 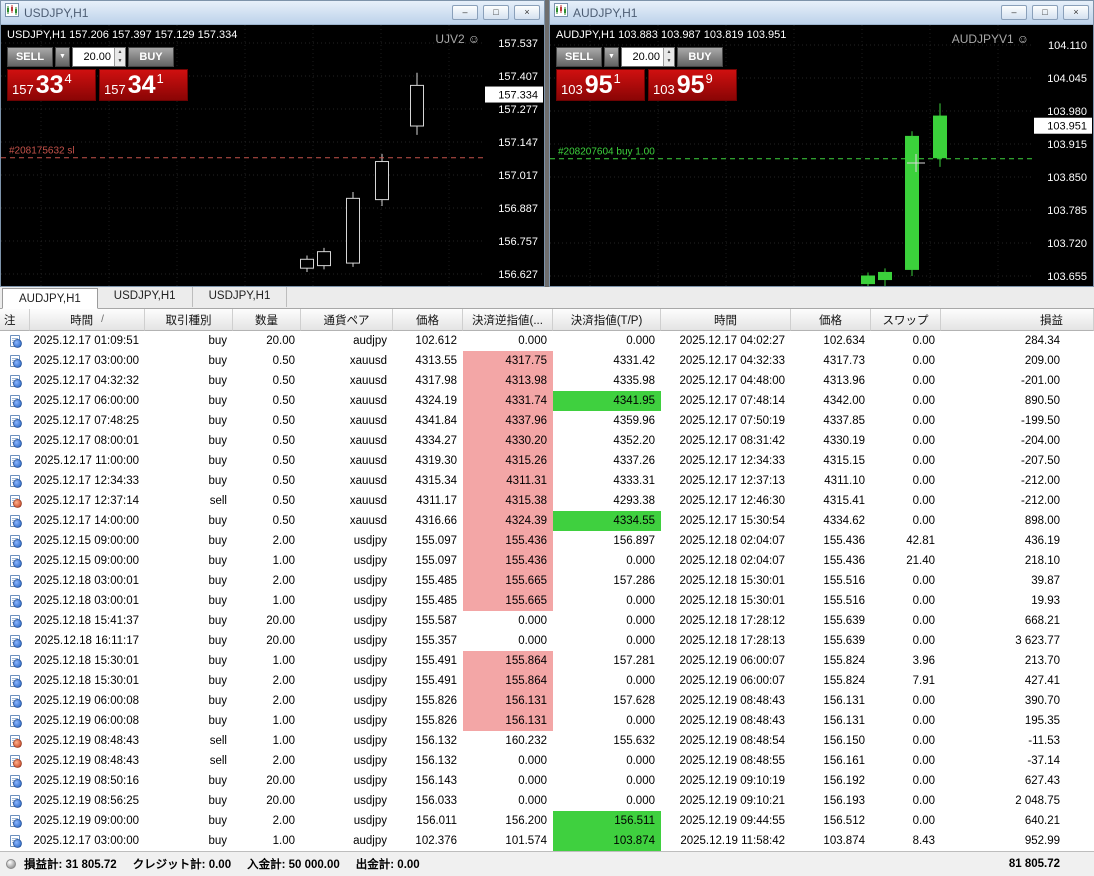 I want to click on cell-p2: 156.150, so click(x=844, y=741).